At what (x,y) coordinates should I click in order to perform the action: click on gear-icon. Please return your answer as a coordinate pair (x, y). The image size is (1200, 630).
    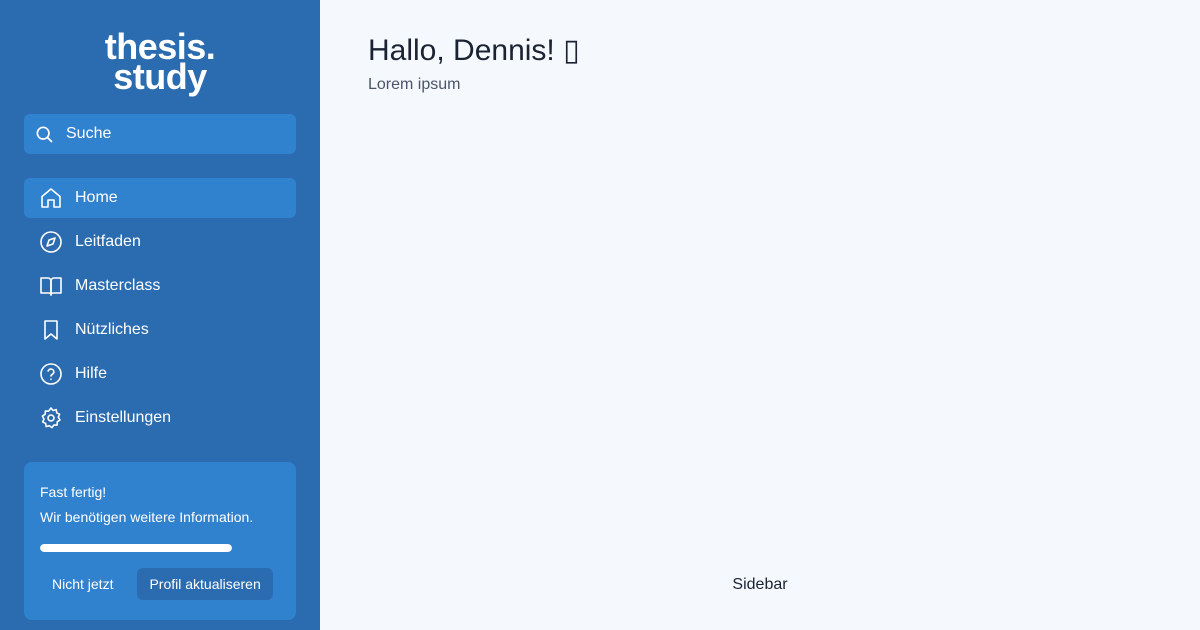
    Looking at the image, I should click on (51, 418).